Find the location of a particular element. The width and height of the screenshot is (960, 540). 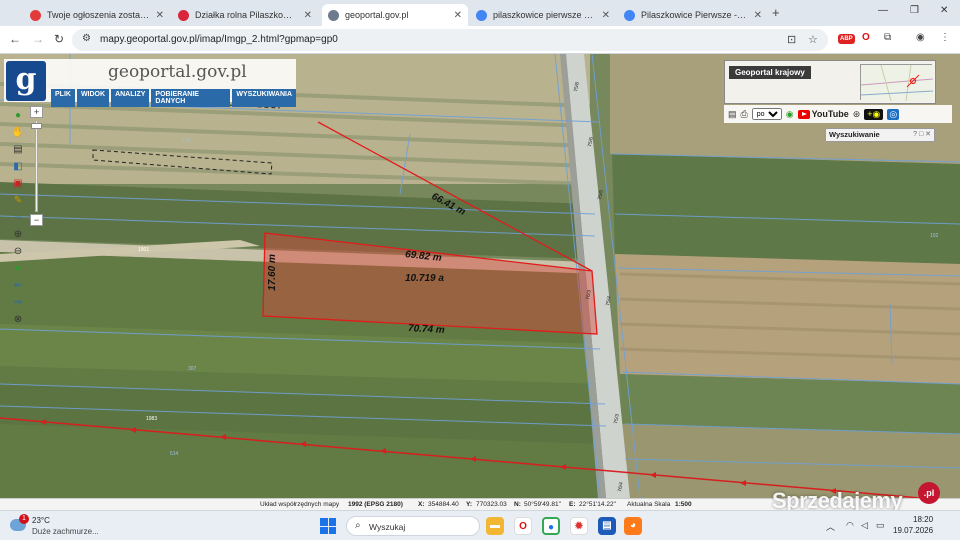

geoportal-logo: g is located at coordinates (26, 81).